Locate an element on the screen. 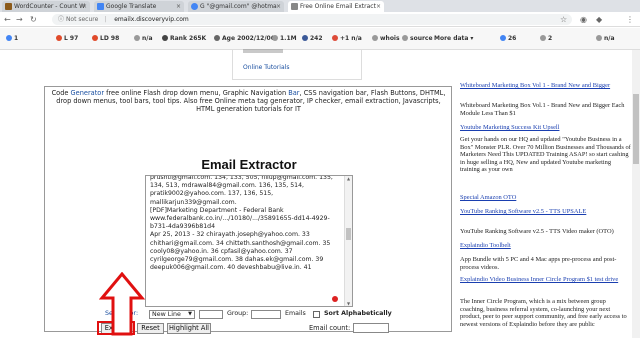 The image size is (640, 338). seo-linking-domains: LD 98 is located at coordinates (105, 39).